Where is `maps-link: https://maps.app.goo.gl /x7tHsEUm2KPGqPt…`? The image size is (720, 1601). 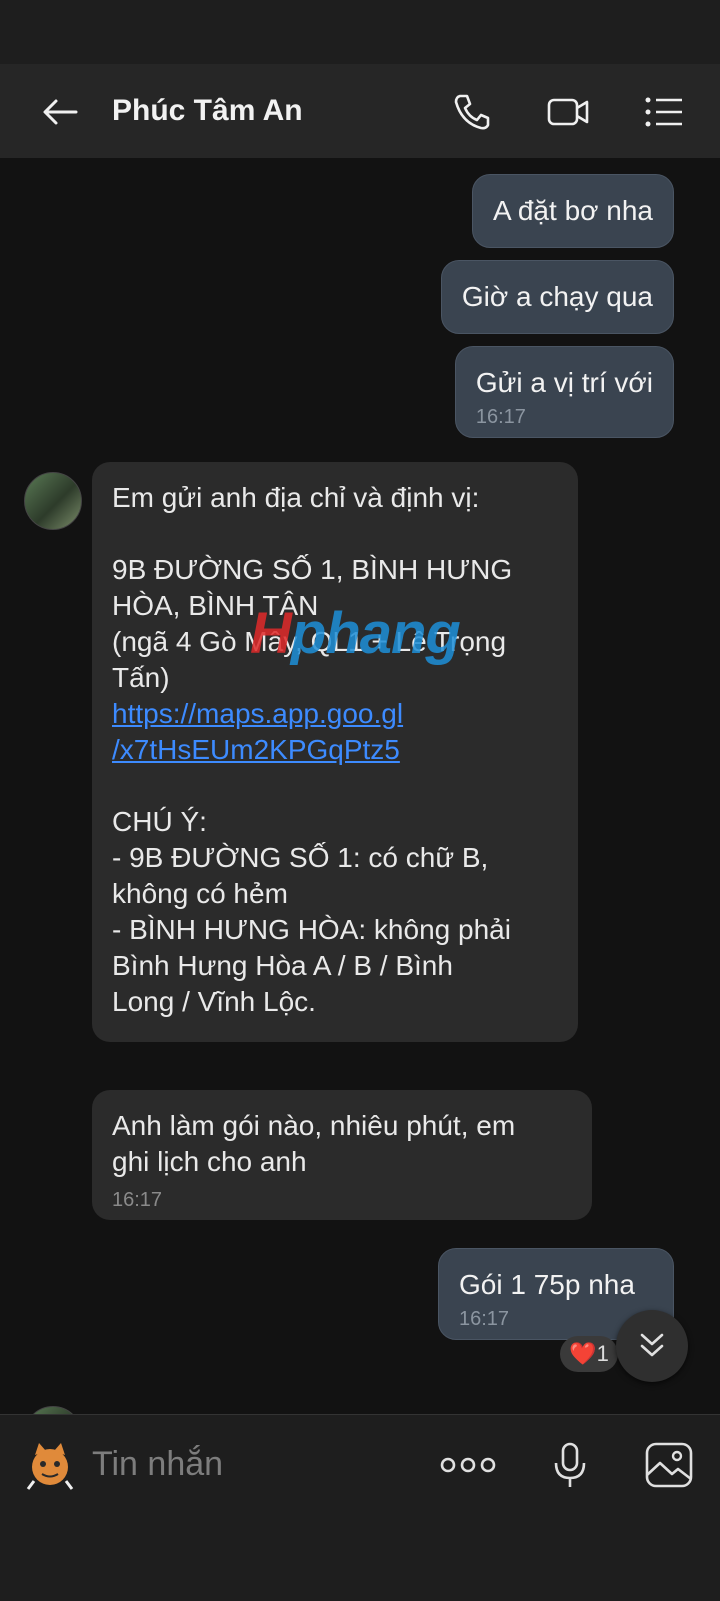 maps-link: https://maps.app.goo.gl /x7tHsEUm2KPGqPt… is located at coordinates (335, 732).